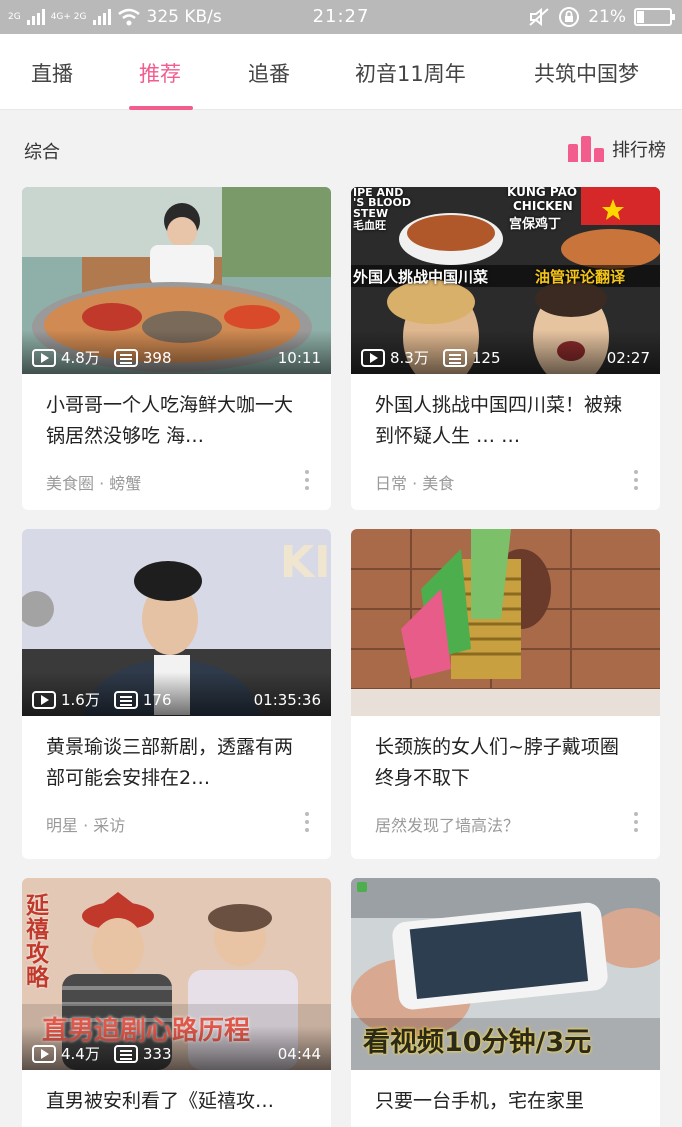  Describe the element at coordinates (486, 357) in the screenshot. I see `danmaku-count: 125` at that location.